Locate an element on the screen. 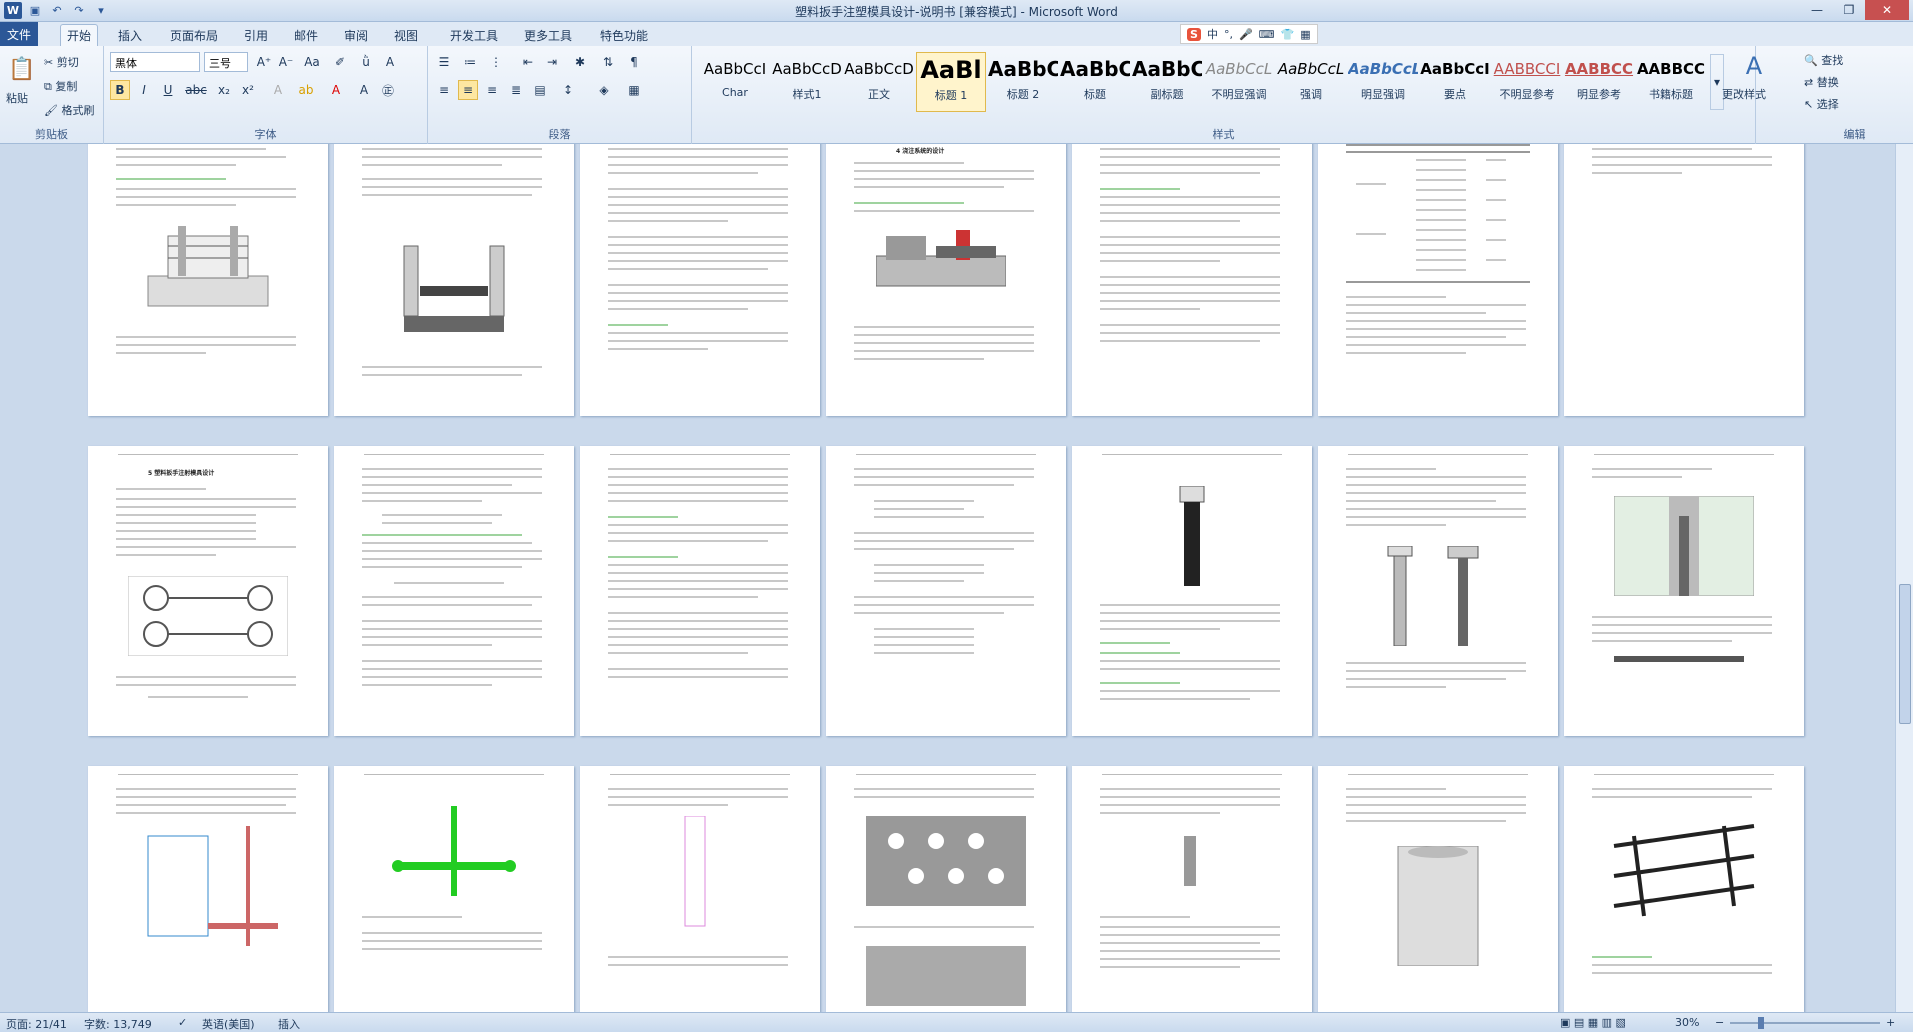  line-spacing-icon: ↕ is located at coordinates (568, 90).